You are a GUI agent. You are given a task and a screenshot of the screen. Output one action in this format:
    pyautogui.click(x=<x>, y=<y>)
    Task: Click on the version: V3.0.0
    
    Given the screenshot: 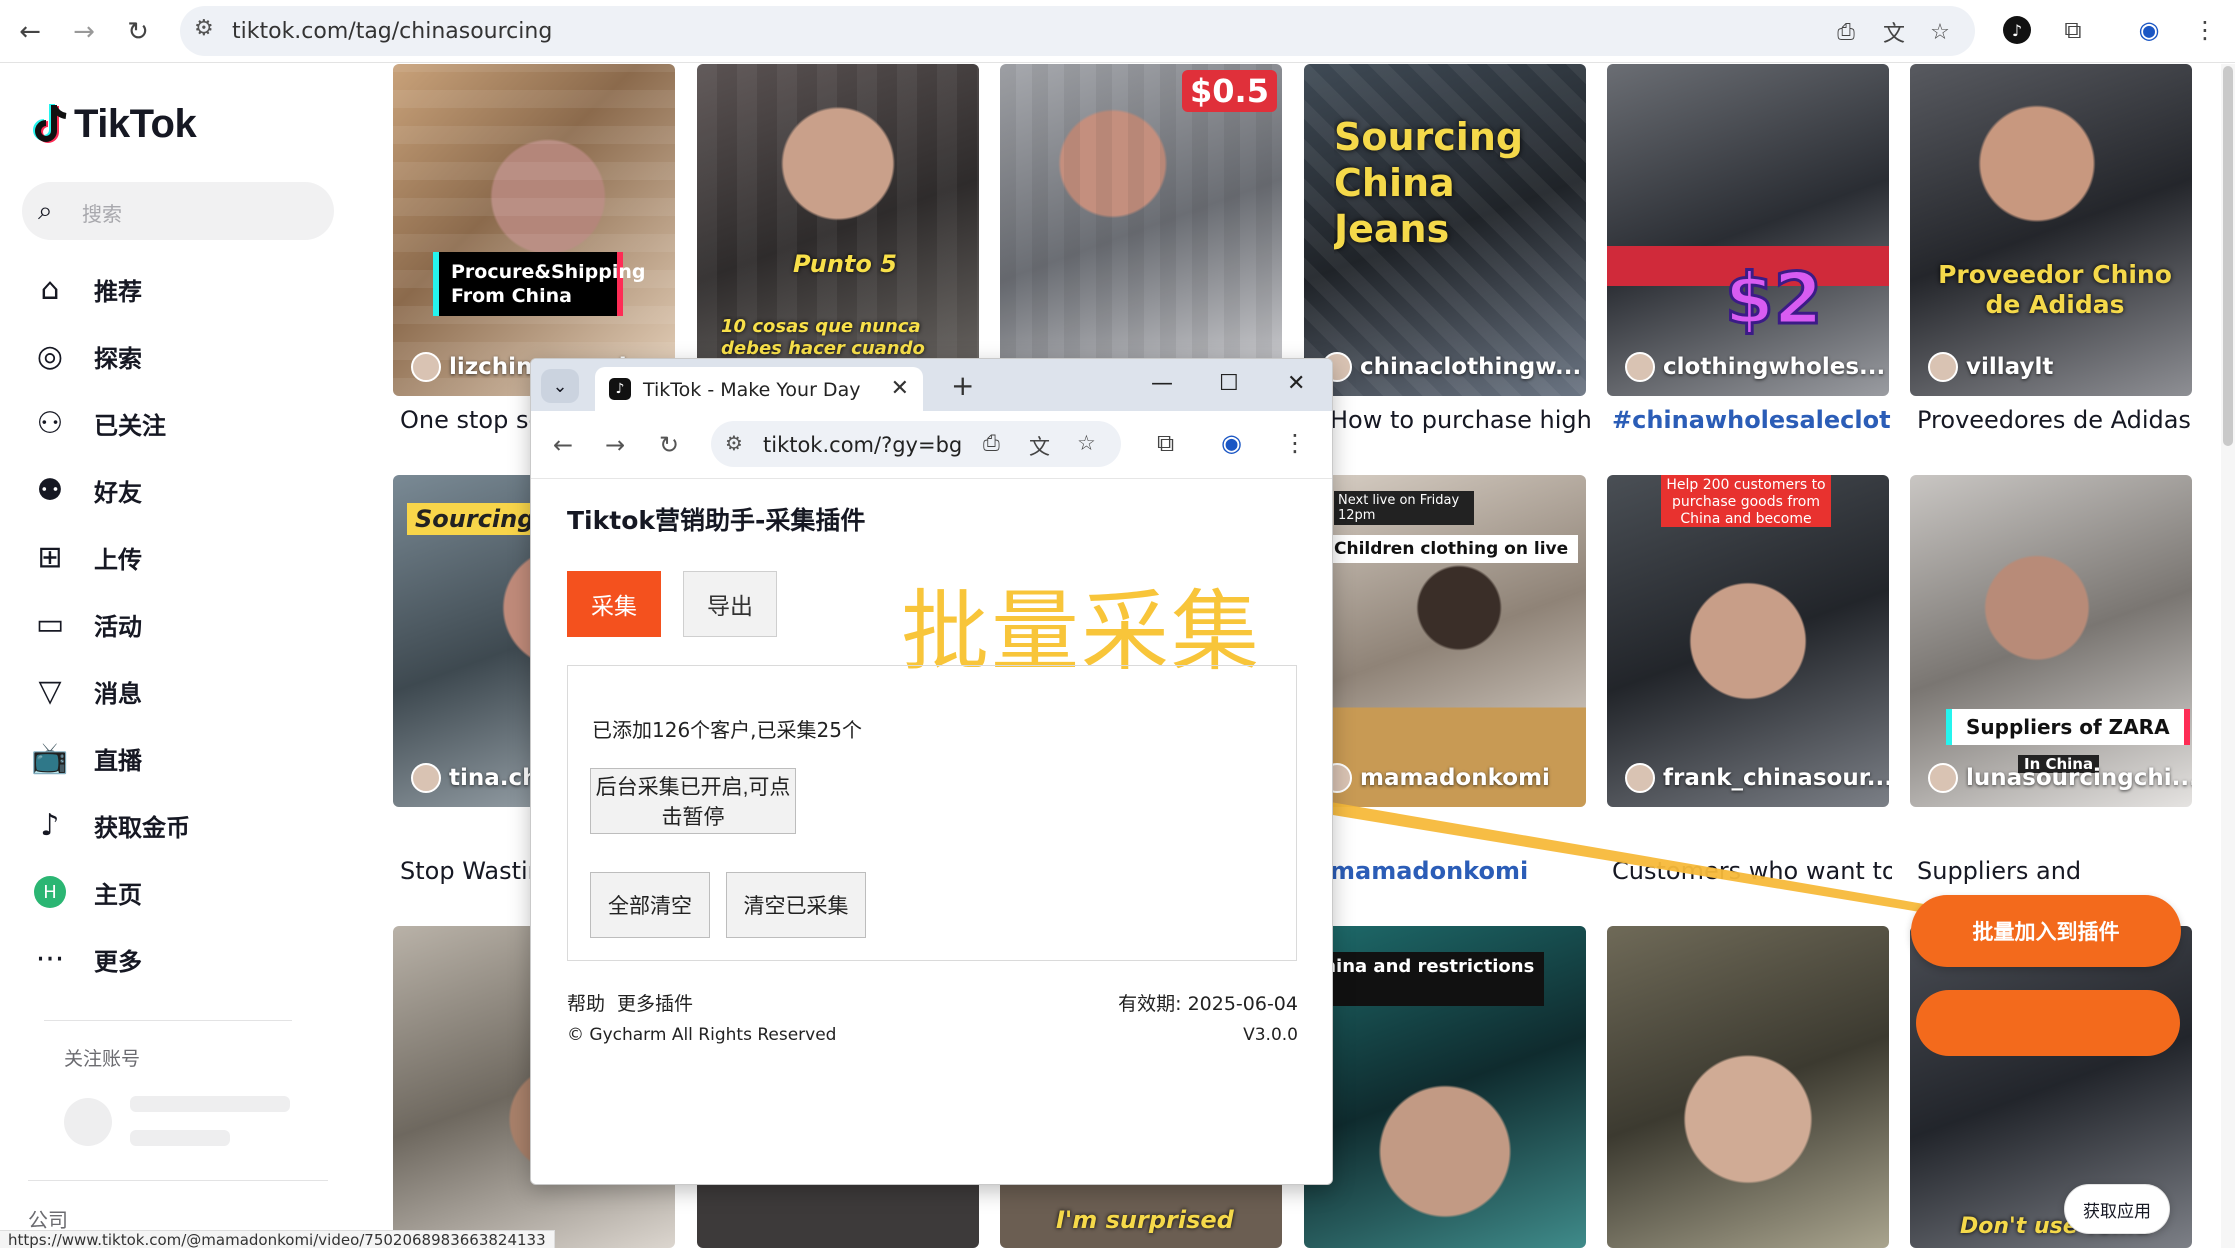 What is the action you would take?
    pyautogui.click(x=1270, y=1035)
    